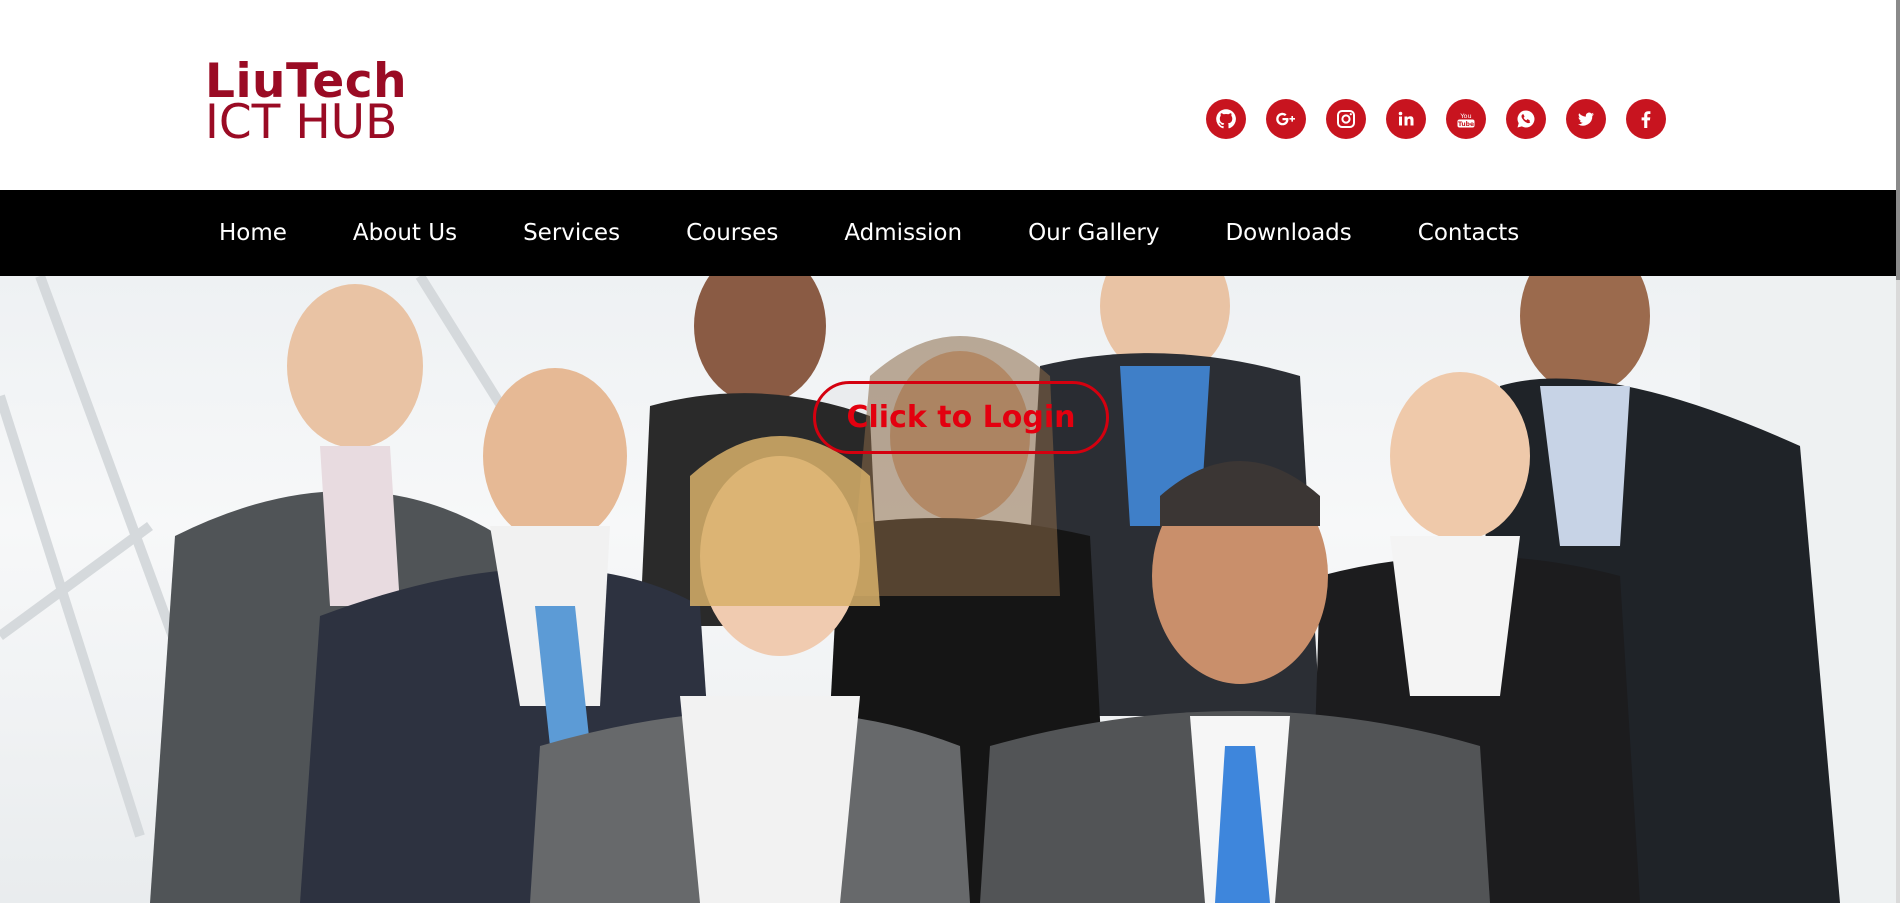 The image size is (1900, 903). What do you see at coordinates (1646, 119) in the screenshot?
I see `facebook-icon` at bounding box center [1646, 119].